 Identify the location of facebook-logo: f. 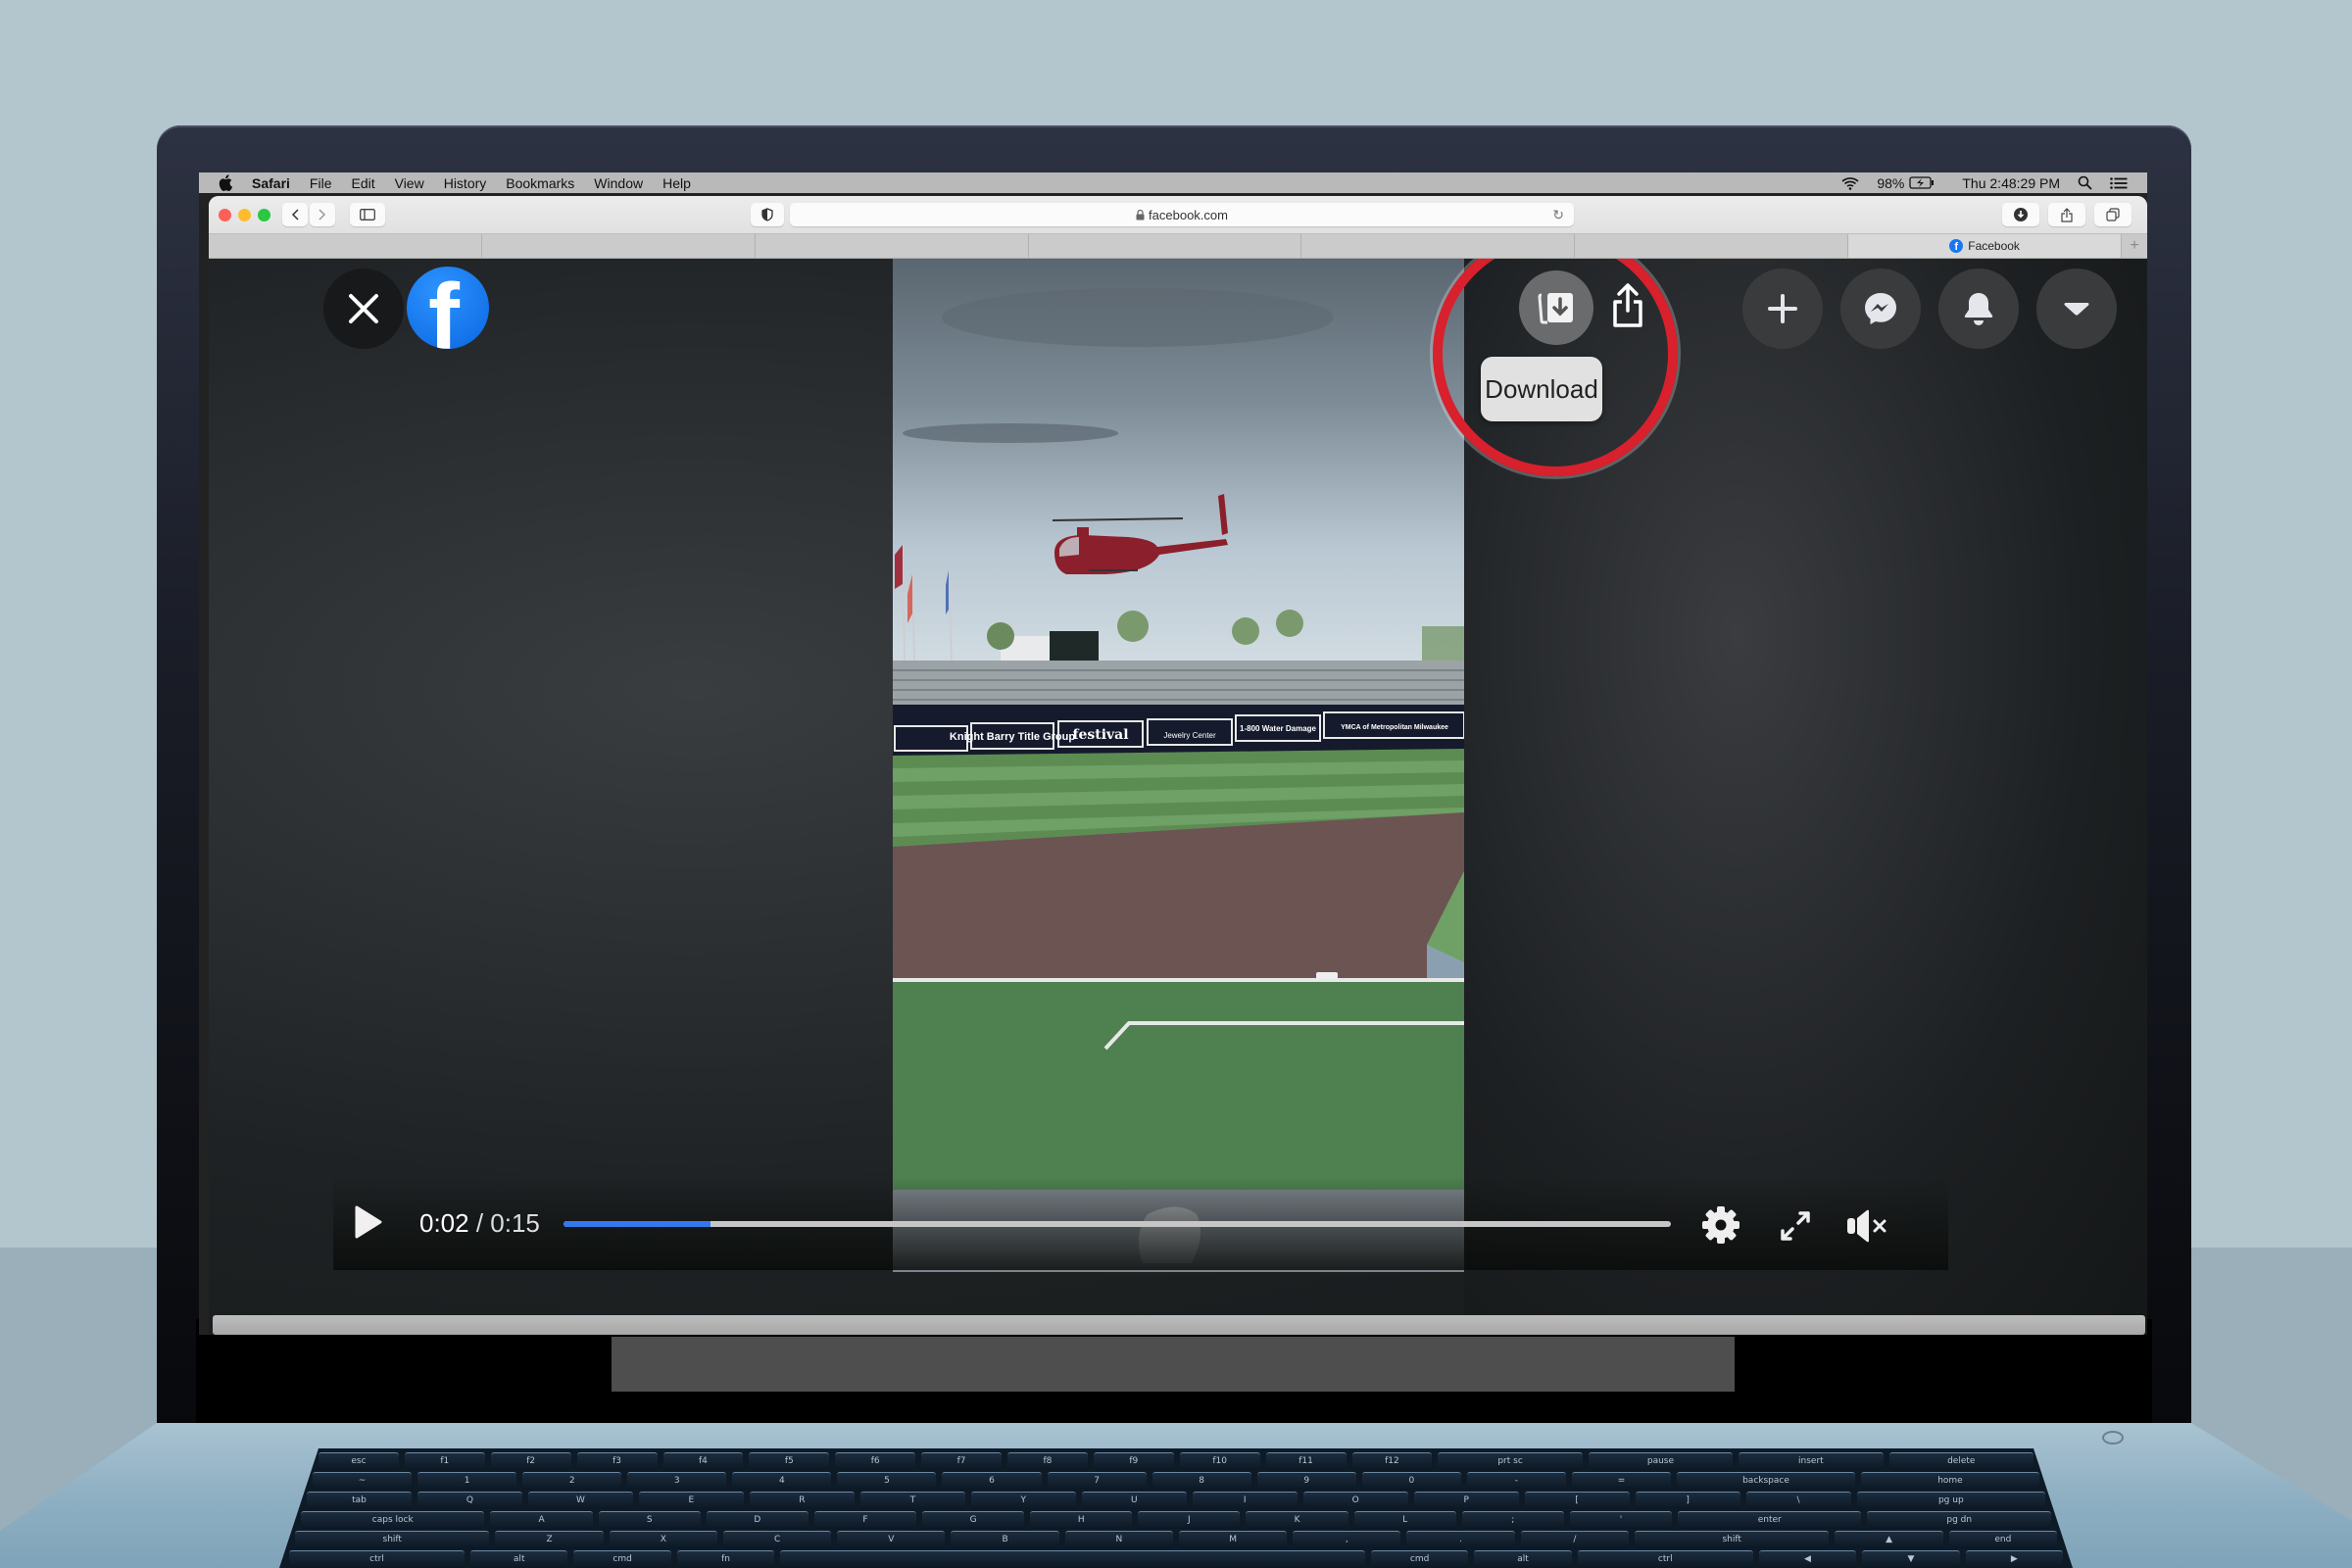
(448, 308).